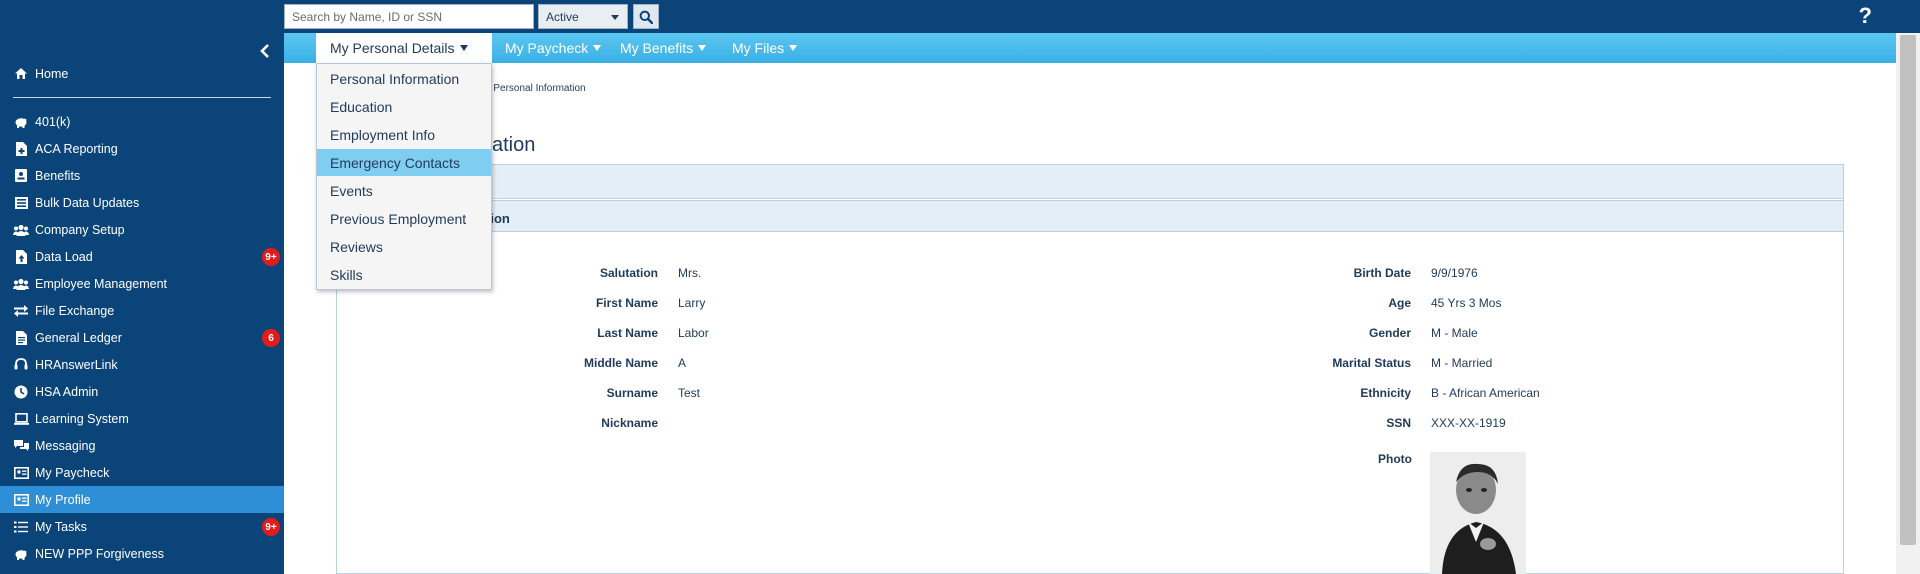 This screenshot has height=574, width=1920. I want to click on tab-label: My Benefits, so click(657, 48).